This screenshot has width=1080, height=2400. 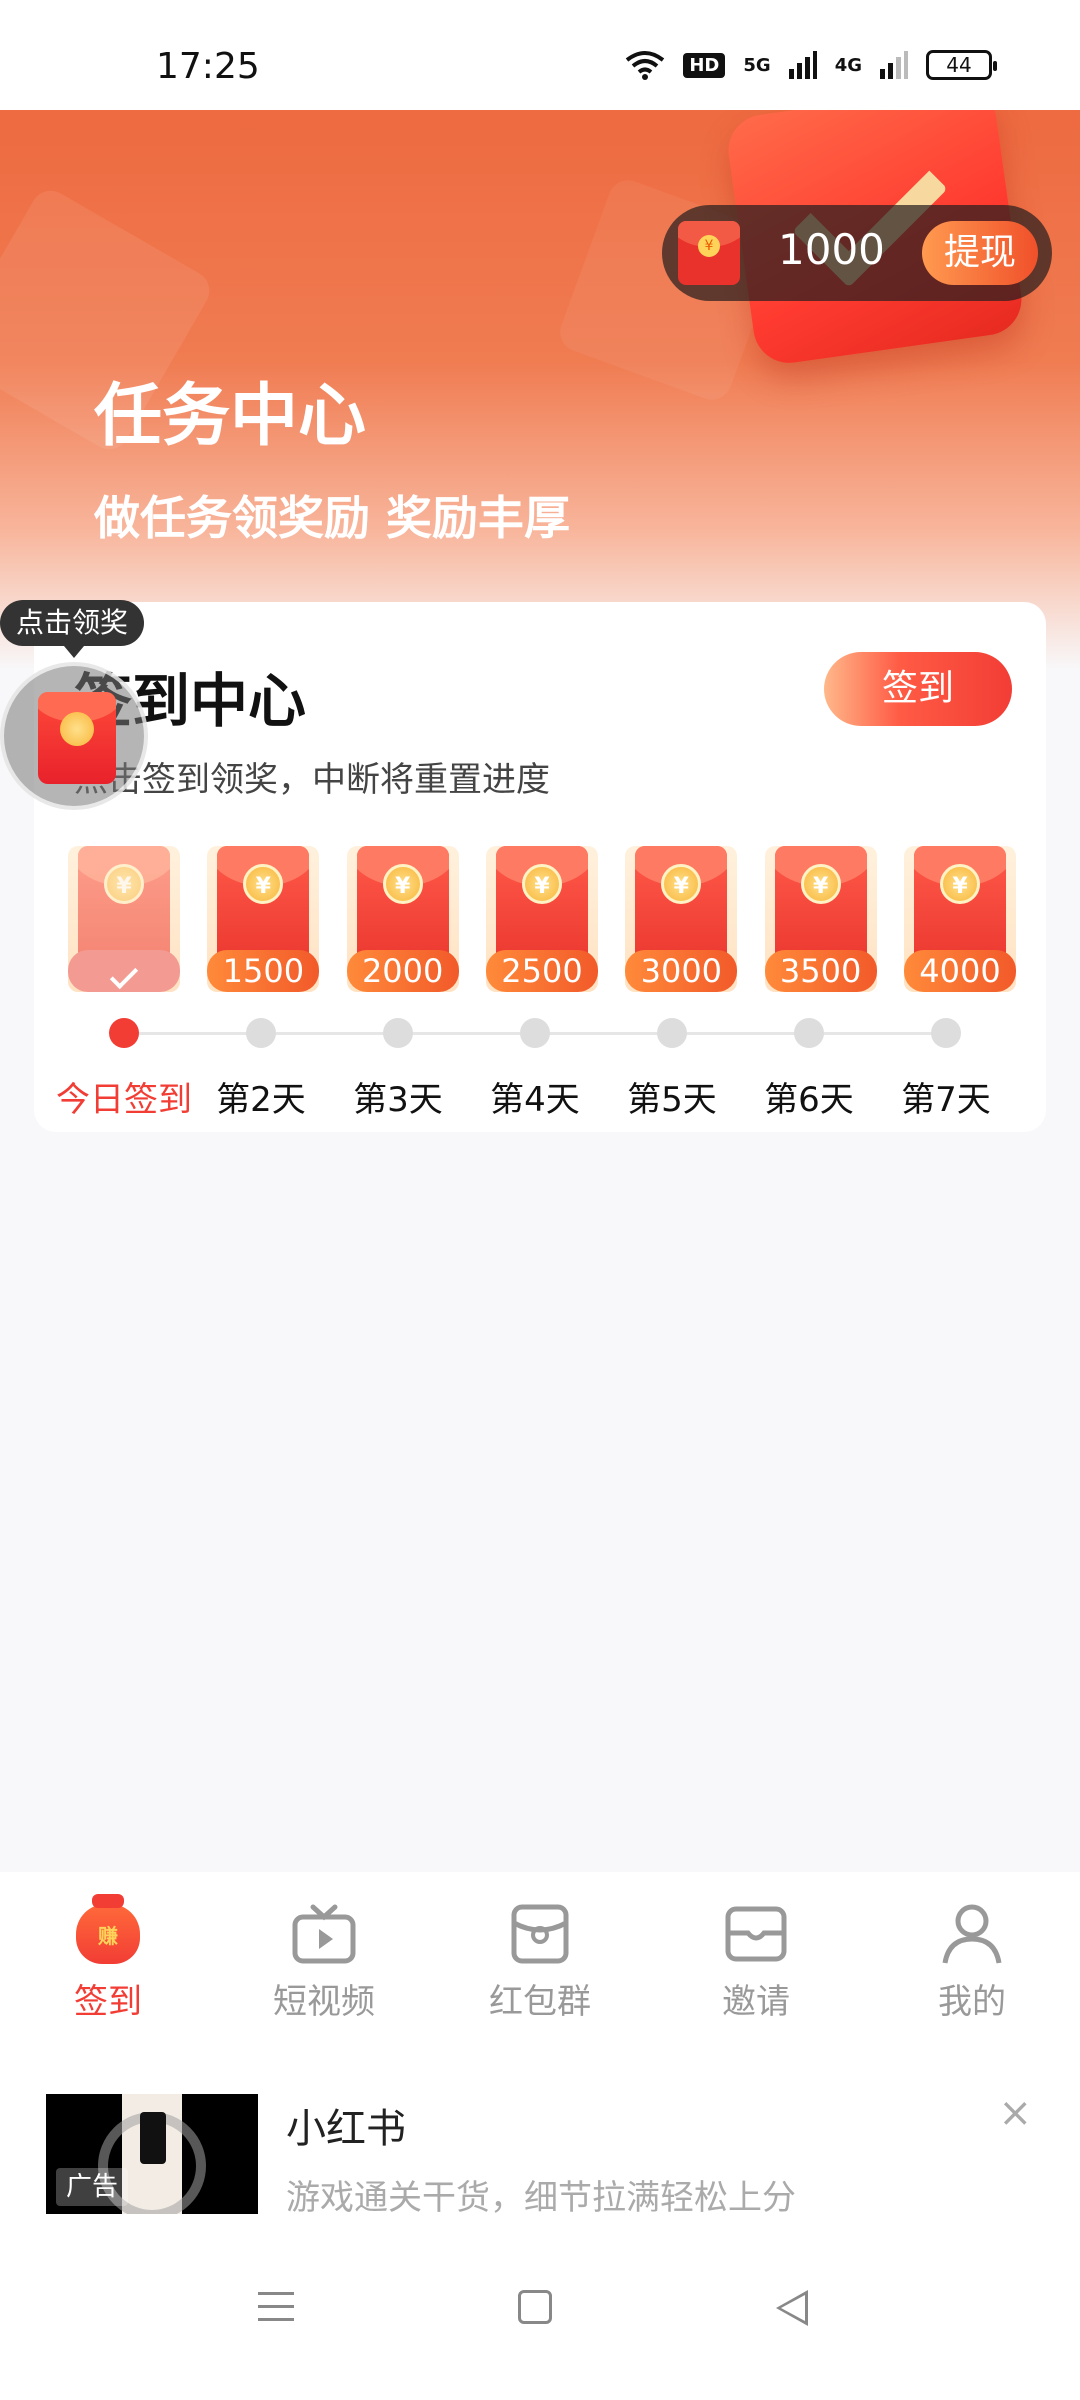 What do you see at coordinates (540, 2002) in the screenshot?
I see `nav-label: 红包群` at bounding box center [540, 2002].